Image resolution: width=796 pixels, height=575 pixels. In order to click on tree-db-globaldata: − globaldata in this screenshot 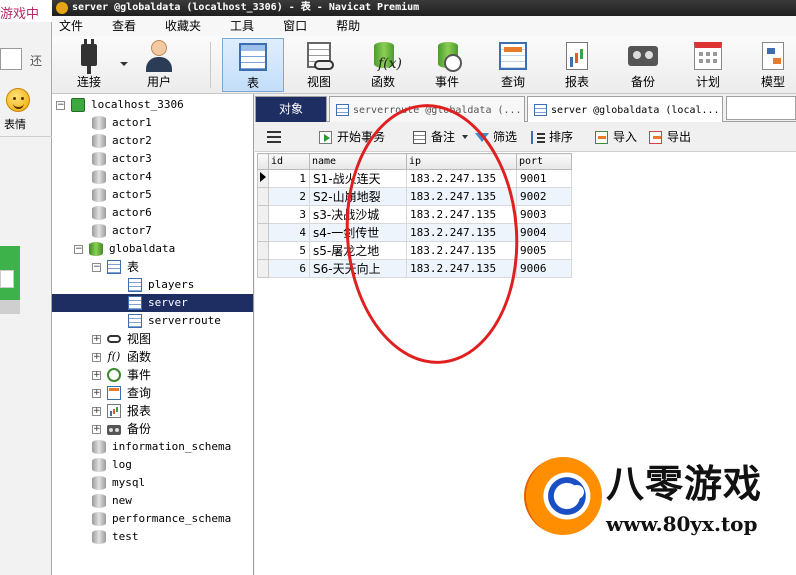, I will do `click(124, 249)`.